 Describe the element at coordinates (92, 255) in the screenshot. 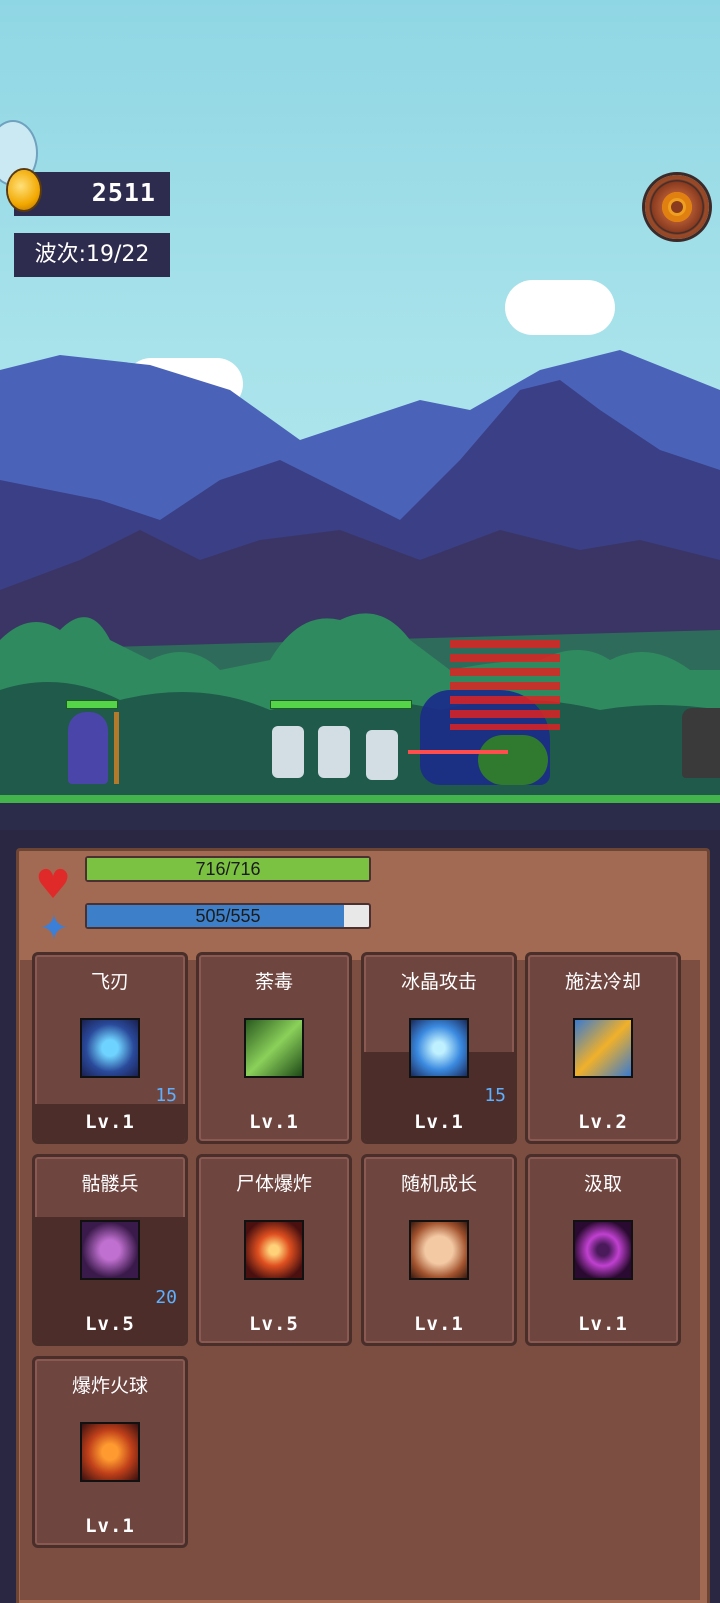

I see `wave-counter: 波次:19/22` at that location.